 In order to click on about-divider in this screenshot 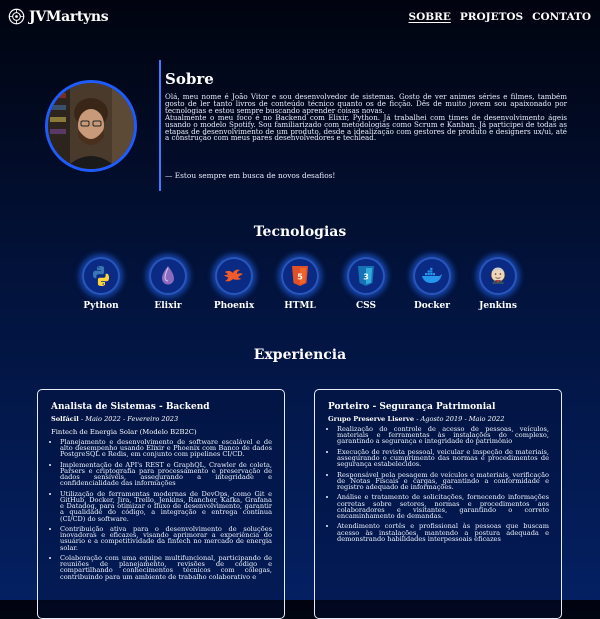, I will do `click(160, 125)`.